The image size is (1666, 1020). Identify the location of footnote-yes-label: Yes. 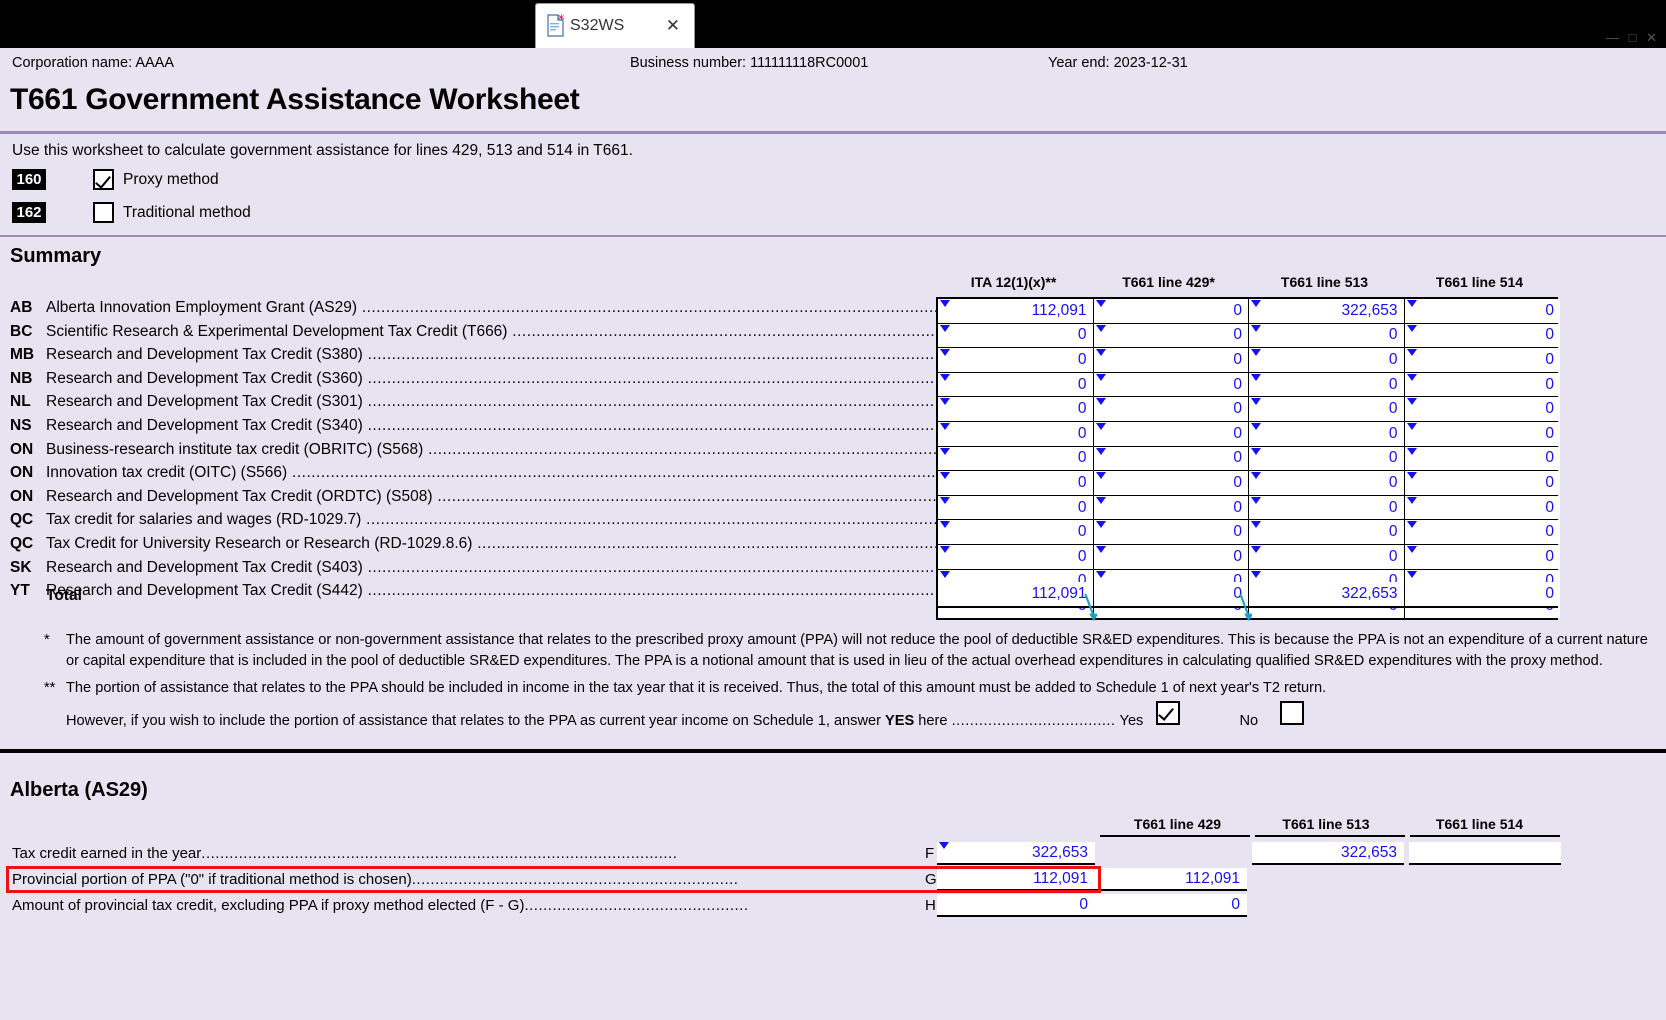
(1131, 720).